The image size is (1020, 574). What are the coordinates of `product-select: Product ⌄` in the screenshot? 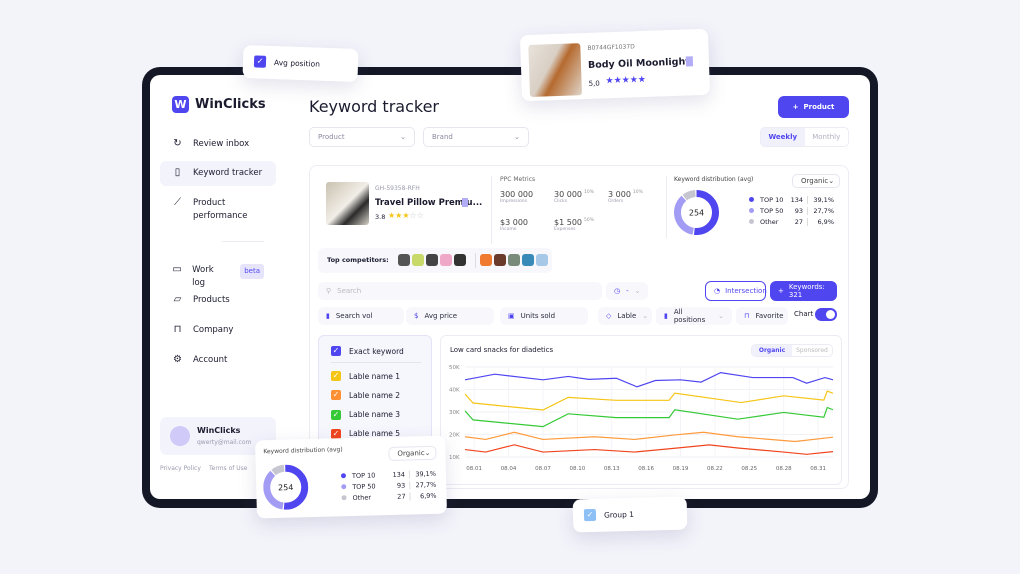 It's located at (362, 137).